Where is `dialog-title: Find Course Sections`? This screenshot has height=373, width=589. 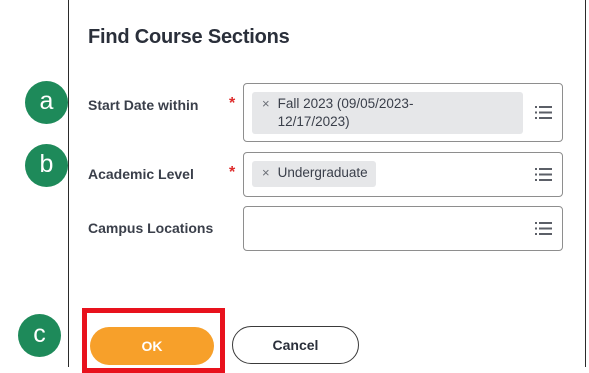
dialog-title: Find Course Sections is located at coordinates (189, 37).